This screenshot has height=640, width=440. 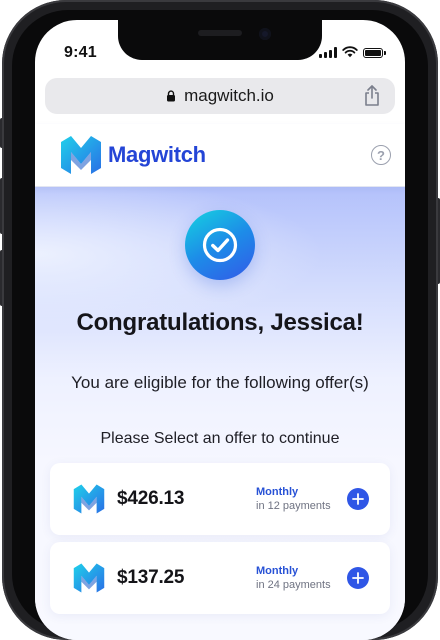 I want to click on wifi-icon, so click(x=350, y=52).